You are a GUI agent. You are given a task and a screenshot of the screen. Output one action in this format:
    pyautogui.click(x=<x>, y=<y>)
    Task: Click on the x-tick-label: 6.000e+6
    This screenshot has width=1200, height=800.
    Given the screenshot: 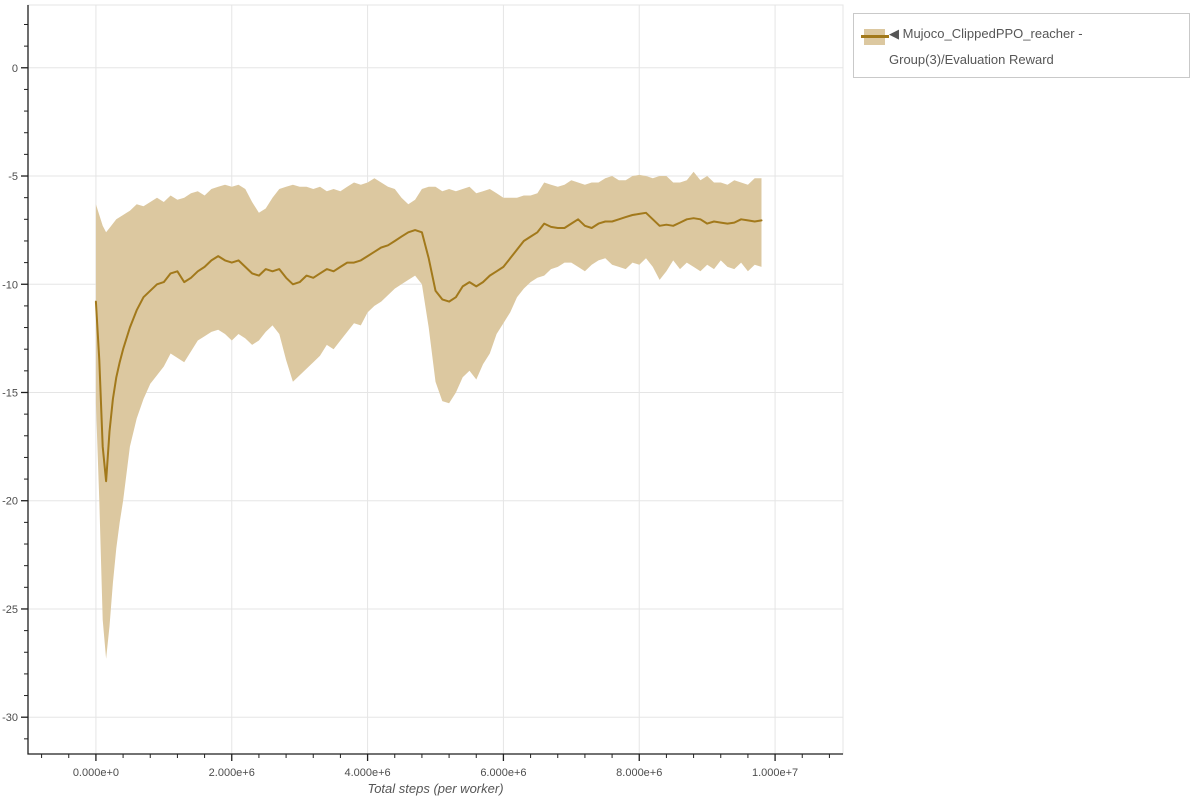 What is the action you would take?
    pyautogui.click(x=503, y=773)
    